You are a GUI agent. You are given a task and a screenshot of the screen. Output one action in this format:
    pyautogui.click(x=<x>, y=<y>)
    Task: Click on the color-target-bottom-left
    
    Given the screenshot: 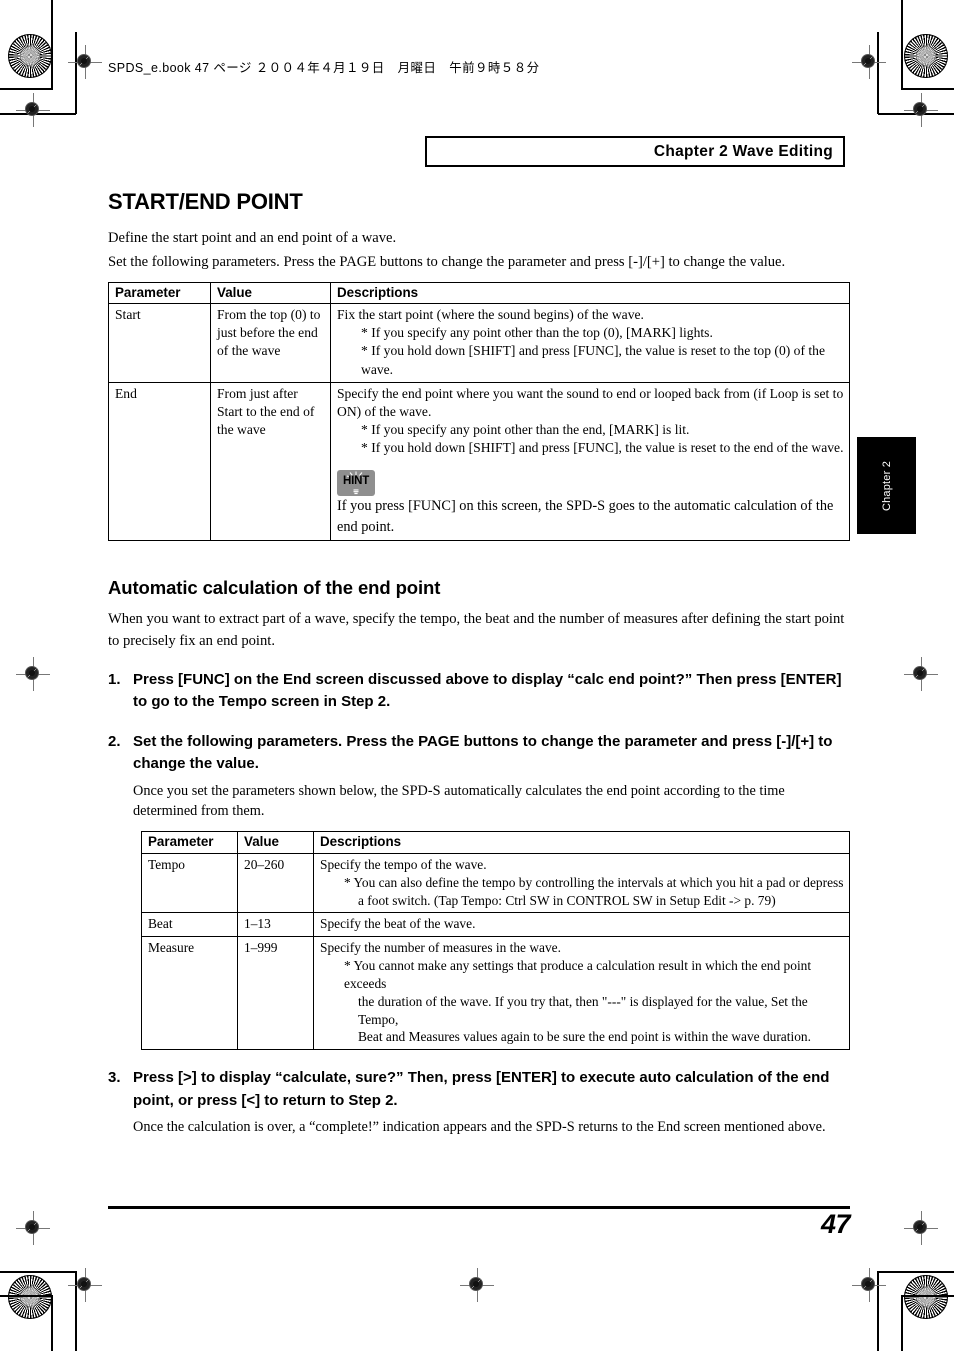 What is the action you would take?
    pyautogui.click(x=30, y=1297)
    